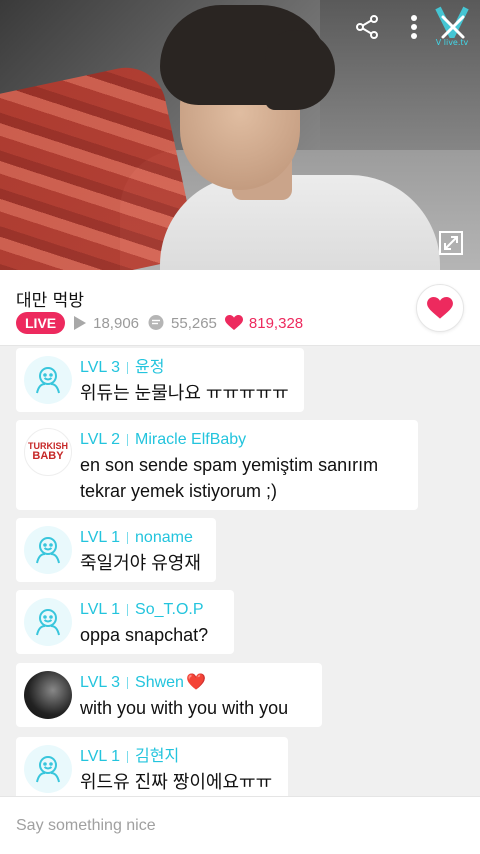 The image size is (480, 854). Describe the element at coordinates (149, 368) in the screenshot. I see `user-name: 윤정` at that location.